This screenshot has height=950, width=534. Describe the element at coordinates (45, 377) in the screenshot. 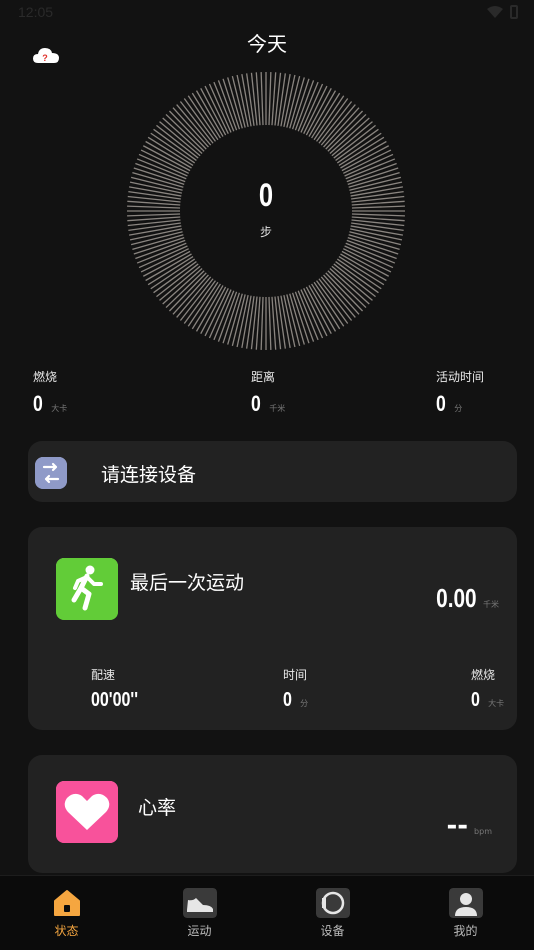

I see `summary-burn-label: 燃烧` at that location.